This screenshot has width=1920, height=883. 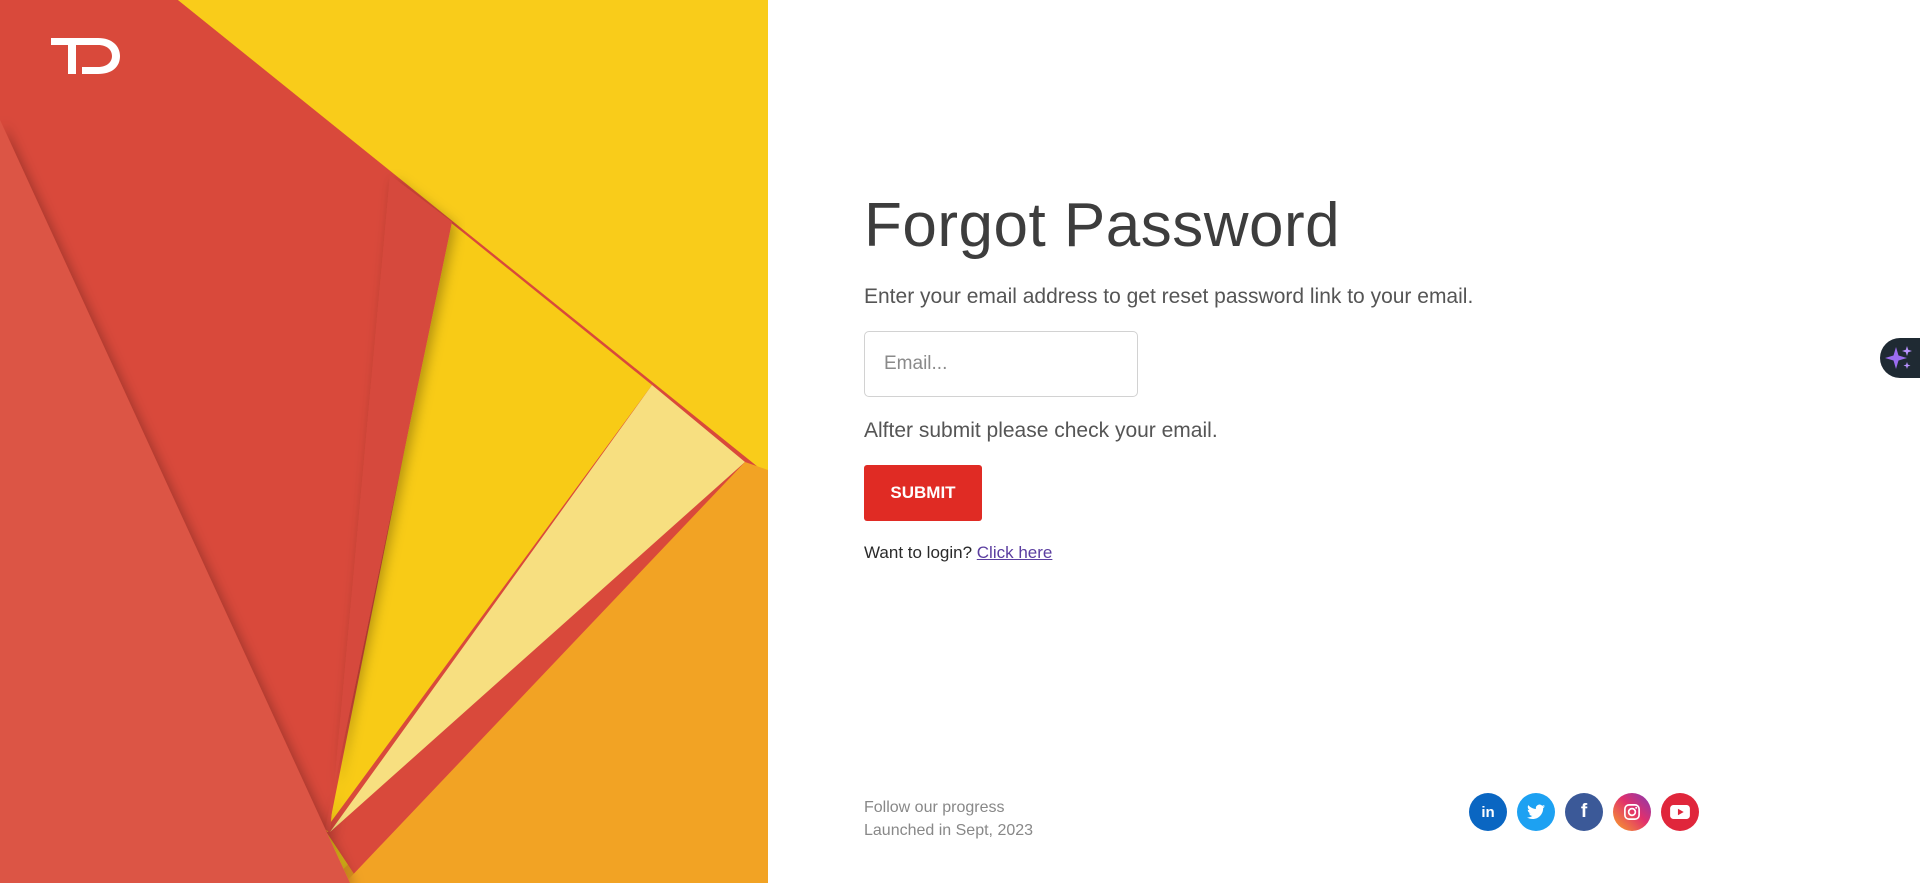 I want to click on social-links: in f, so click(x=1584, y=812).